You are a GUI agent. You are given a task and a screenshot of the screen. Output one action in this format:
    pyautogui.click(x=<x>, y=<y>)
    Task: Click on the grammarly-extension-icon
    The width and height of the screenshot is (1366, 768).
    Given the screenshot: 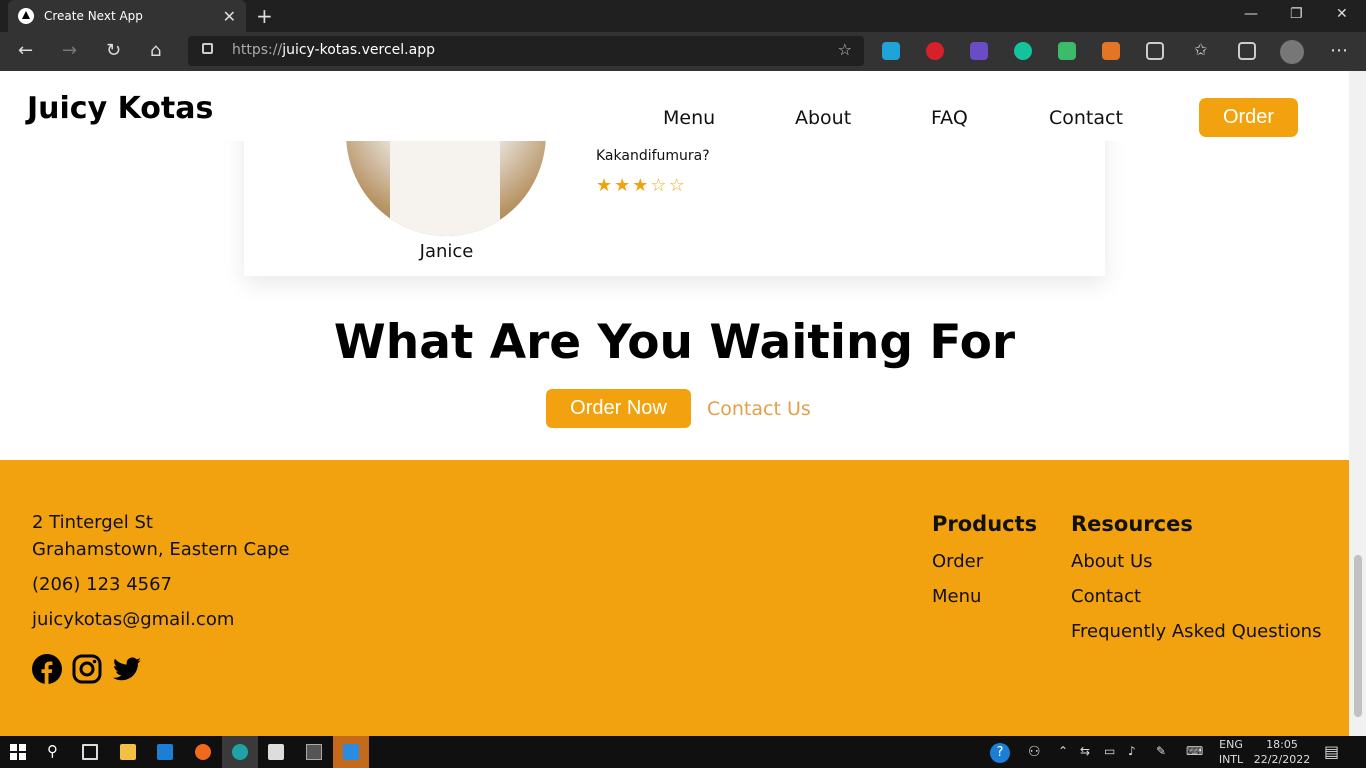 What is the action you would take?
    pyautogui.click(x=1023, y=51)
    